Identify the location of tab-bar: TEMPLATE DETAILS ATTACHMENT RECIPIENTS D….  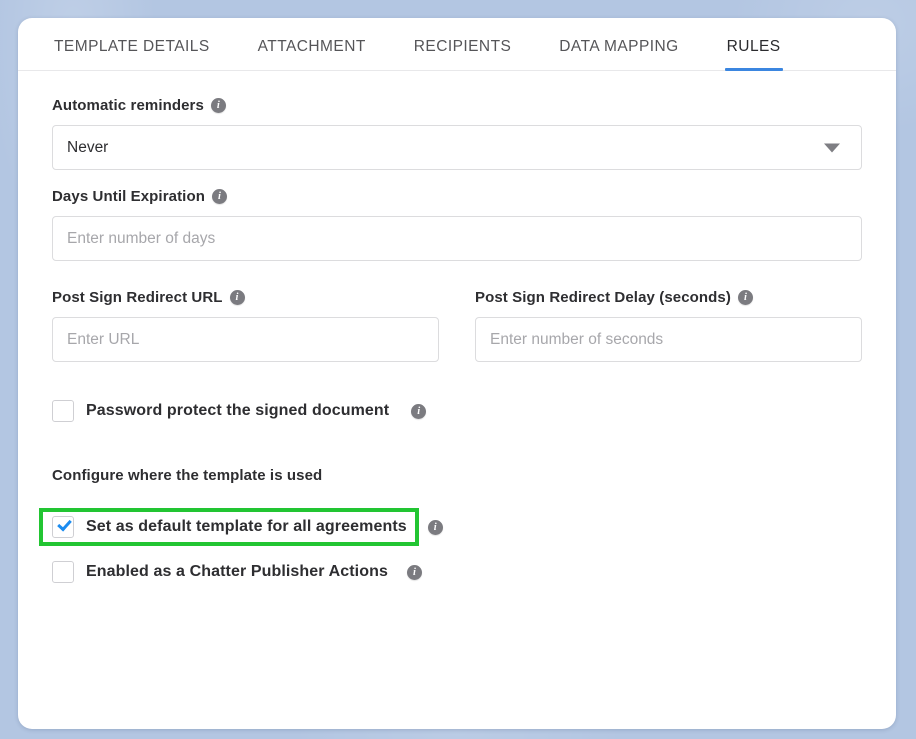
(457, 44).